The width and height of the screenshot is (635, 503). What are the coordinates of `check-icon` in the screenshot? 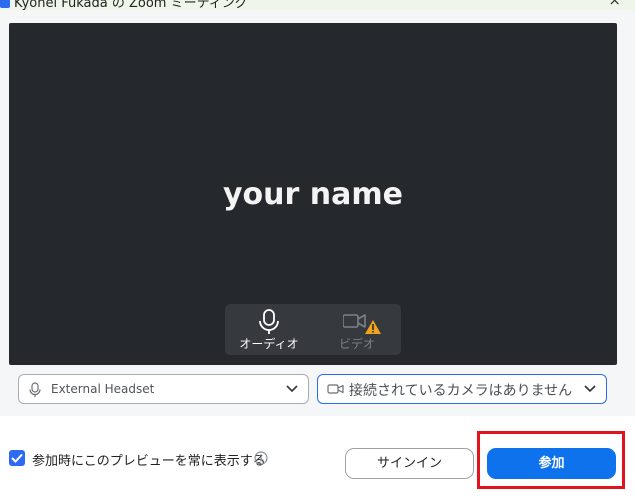 It's located at (17, 458).